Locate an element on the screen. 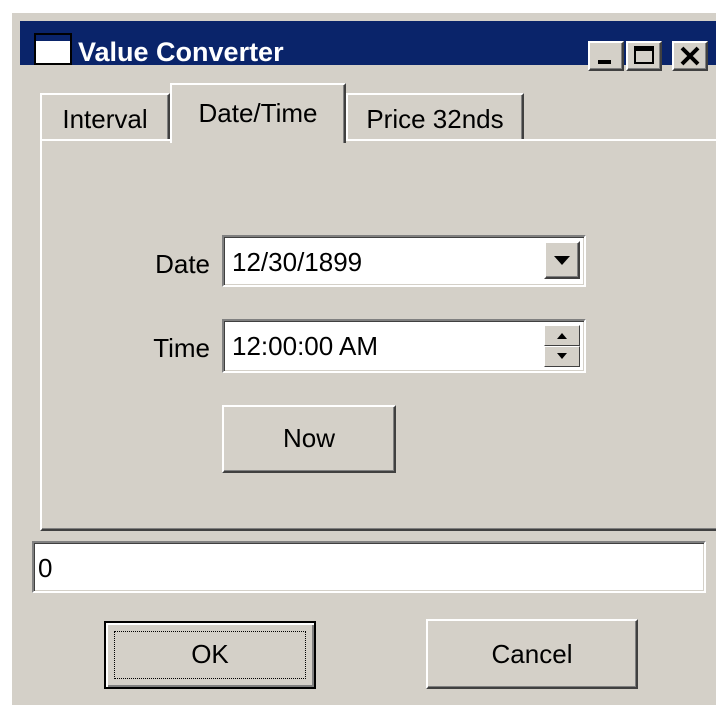 The height and width of the screenshot is (705, 716). tab-date-time-label: Date/Time is located at coordinates (258, 113).